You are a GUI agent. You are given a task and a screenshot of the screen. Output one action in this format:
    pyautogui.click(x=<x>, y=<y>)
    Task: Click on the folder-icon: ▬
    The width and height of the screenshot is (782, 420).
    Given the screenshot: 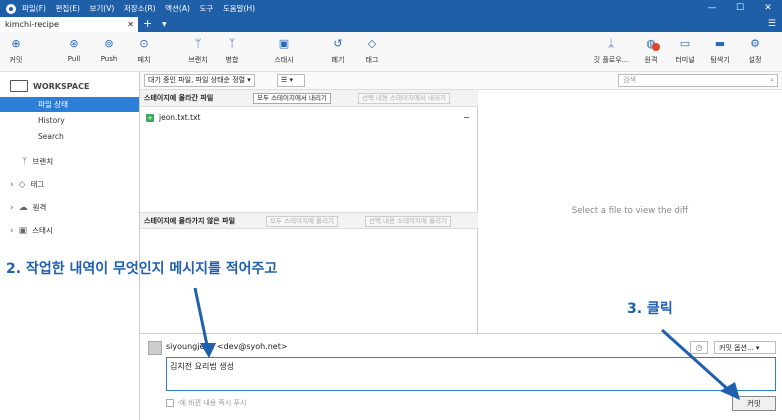 What is the action you would take?
    pyautogui.click(x=720, y=43)
    